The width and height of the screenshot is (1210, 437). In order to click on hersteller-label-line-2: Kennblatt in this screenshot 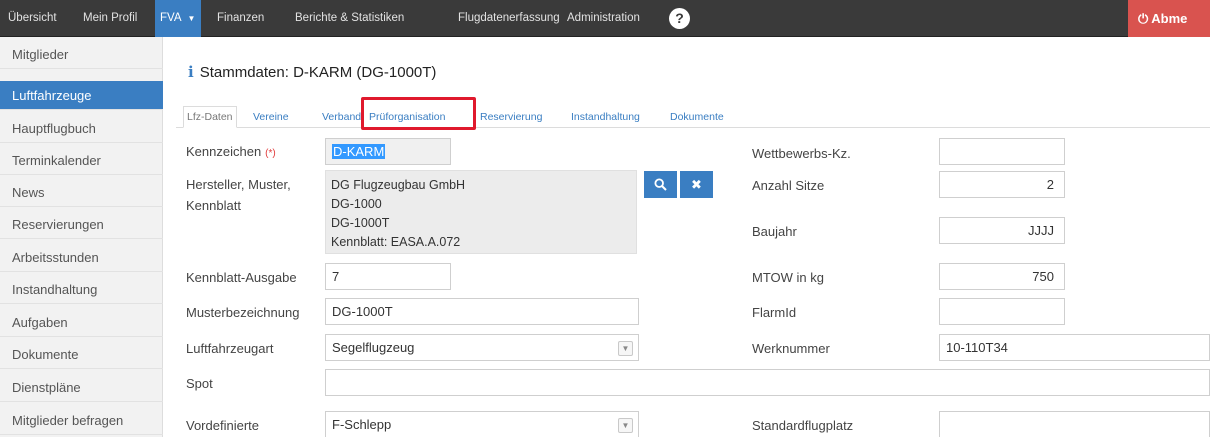, I will do `click(213, 205)`.